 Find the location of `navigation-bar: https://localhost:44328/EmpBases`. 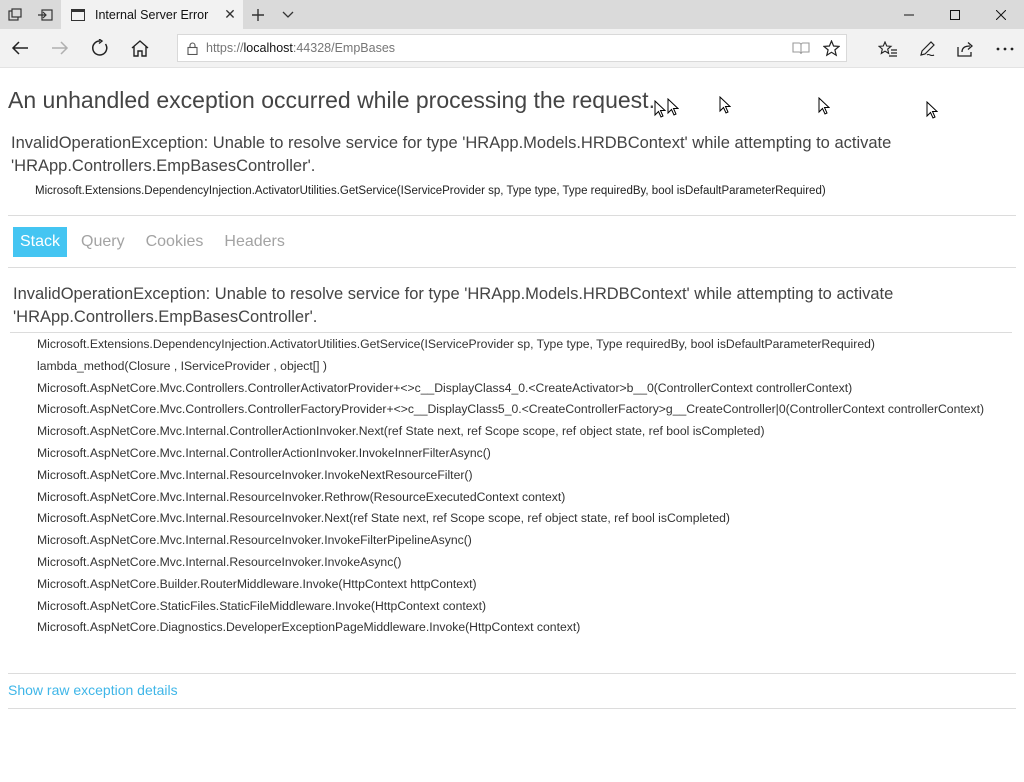

navigation-bar: https://localhost:44328/EmpBases is located at coordinates (512, 48).